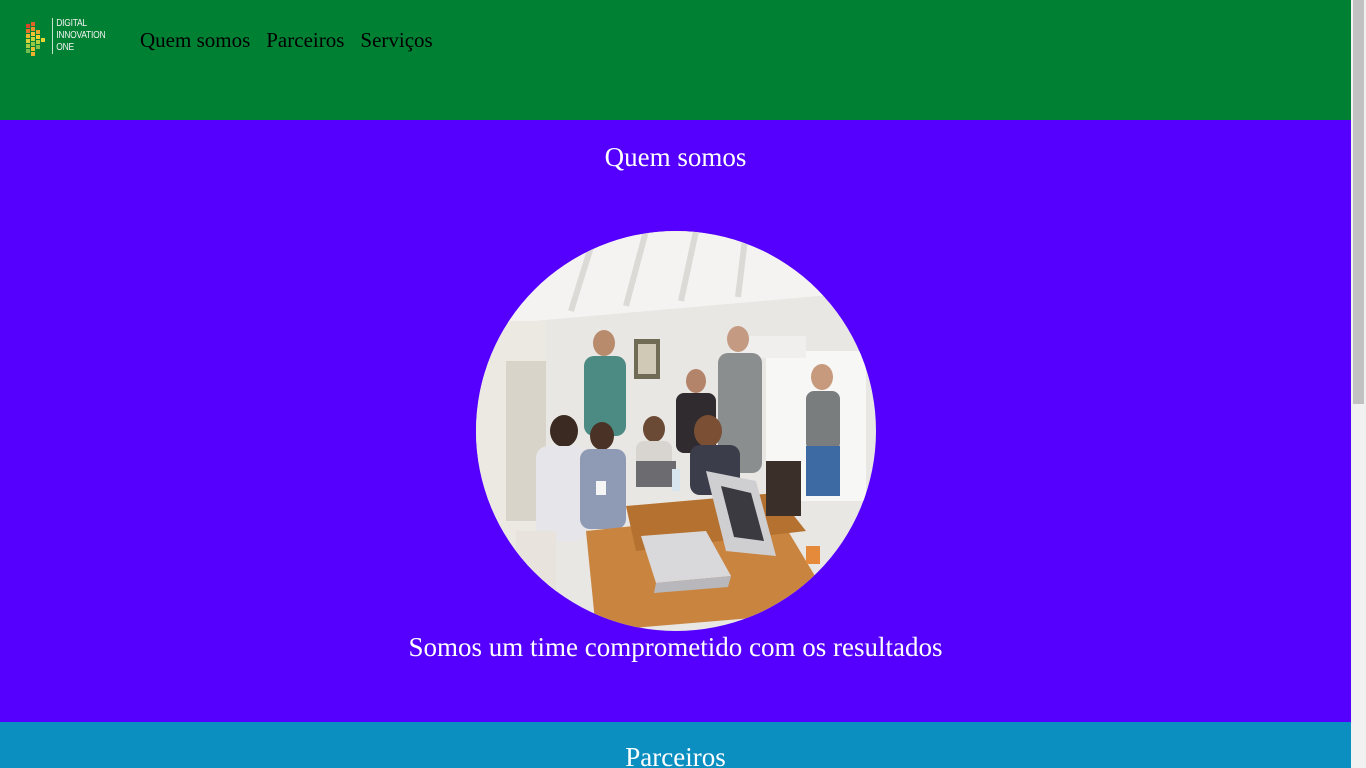  I want to click on about-title: Quem somos, so click(675, 157).